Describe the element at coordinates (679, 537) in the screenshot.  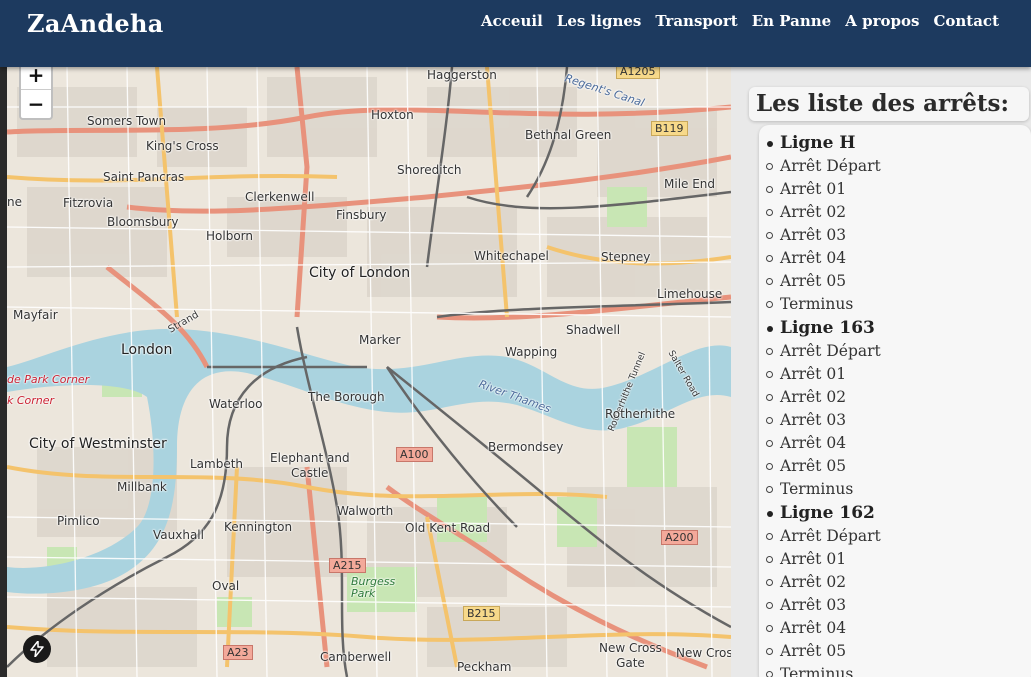
I see `map-road-a200: A200` at that location.